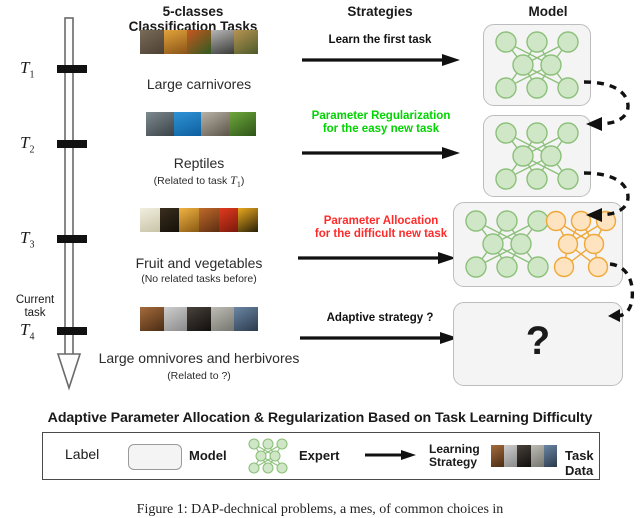 The height and width of the screenshot is (518, 640). I want to click on strategy-label-2-line2: for the easy new task, so click(381, 129).